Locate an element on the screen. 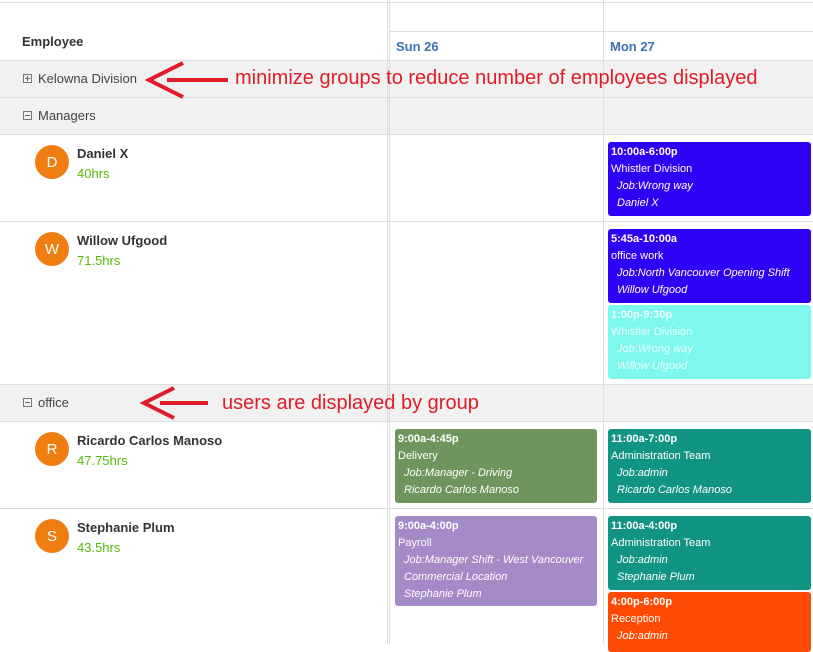 The image size is (813, 652). employee-hours: 47.75hrs is located at coordinates (102, 460).